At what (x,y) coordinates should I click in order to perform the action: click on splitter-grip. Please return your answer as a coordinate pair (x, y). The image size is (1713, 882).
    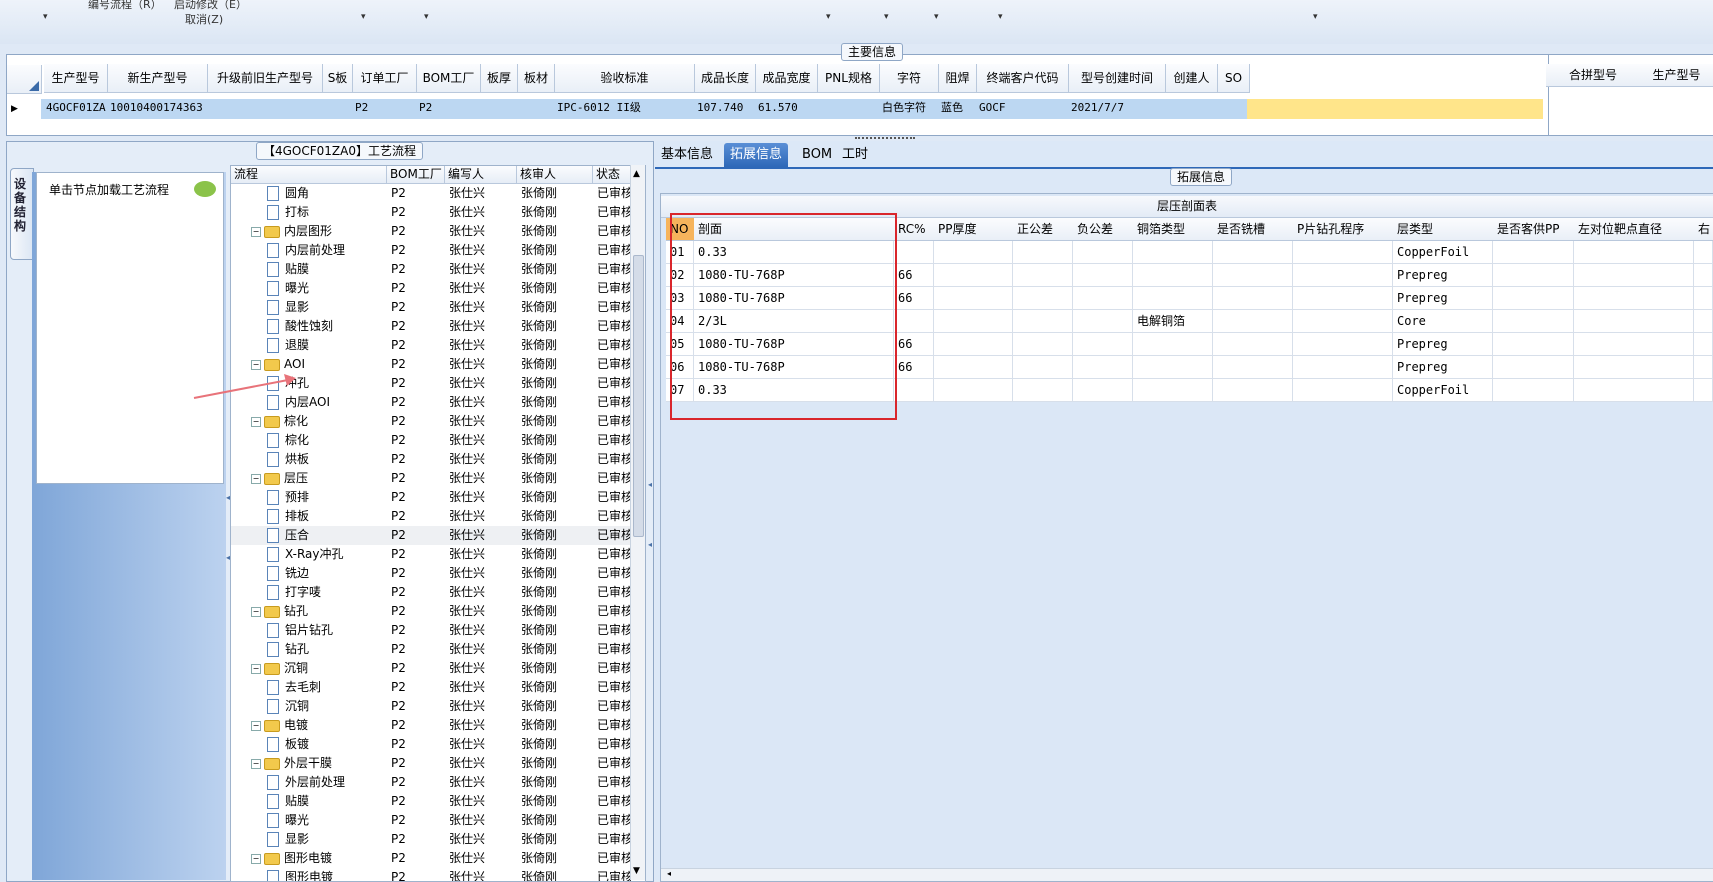
    Looking at the image, I should click on (885, 139).